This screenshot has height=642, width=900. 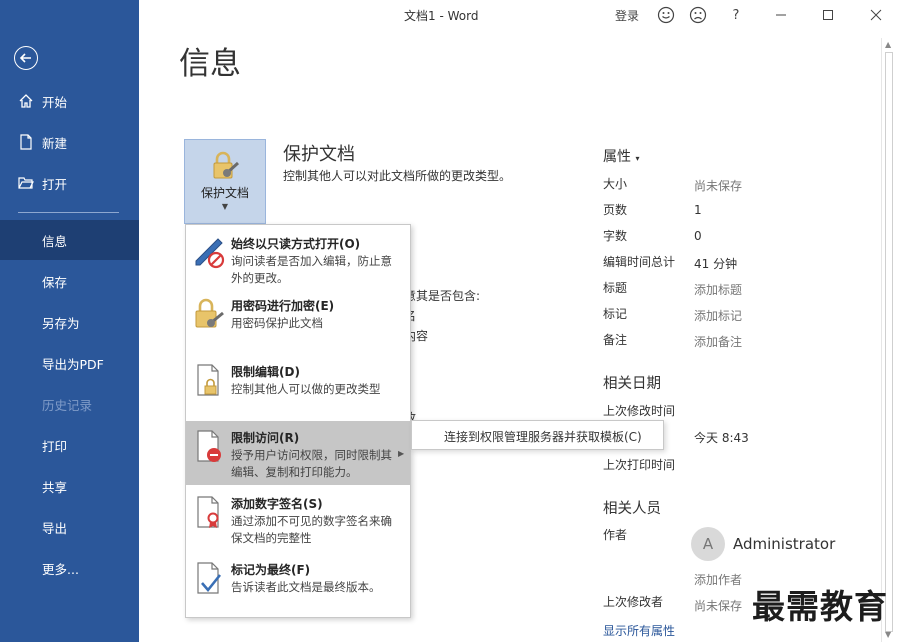 I want to click on chevron-down-icon: ▼, so click(x=225, y=206).